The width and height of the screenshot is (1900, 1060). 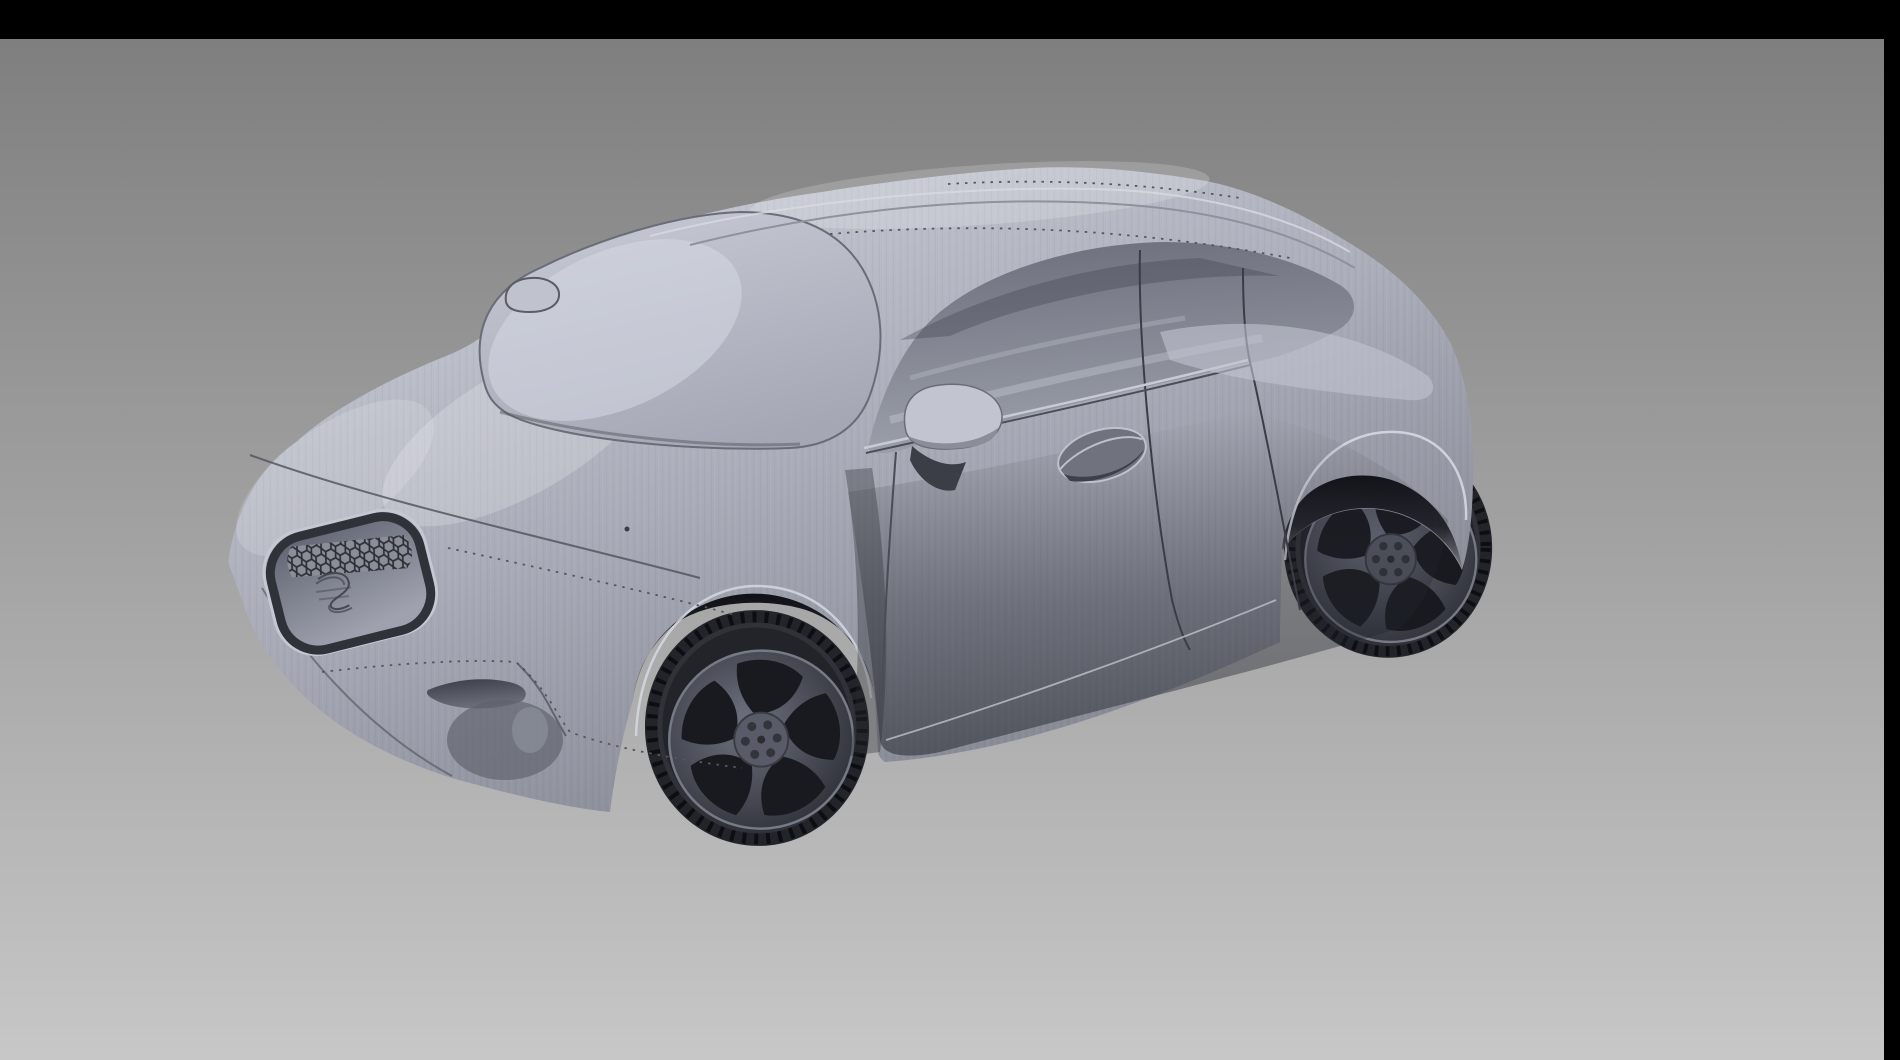 I want to click on right-bar, so click(x=1892, y=530).